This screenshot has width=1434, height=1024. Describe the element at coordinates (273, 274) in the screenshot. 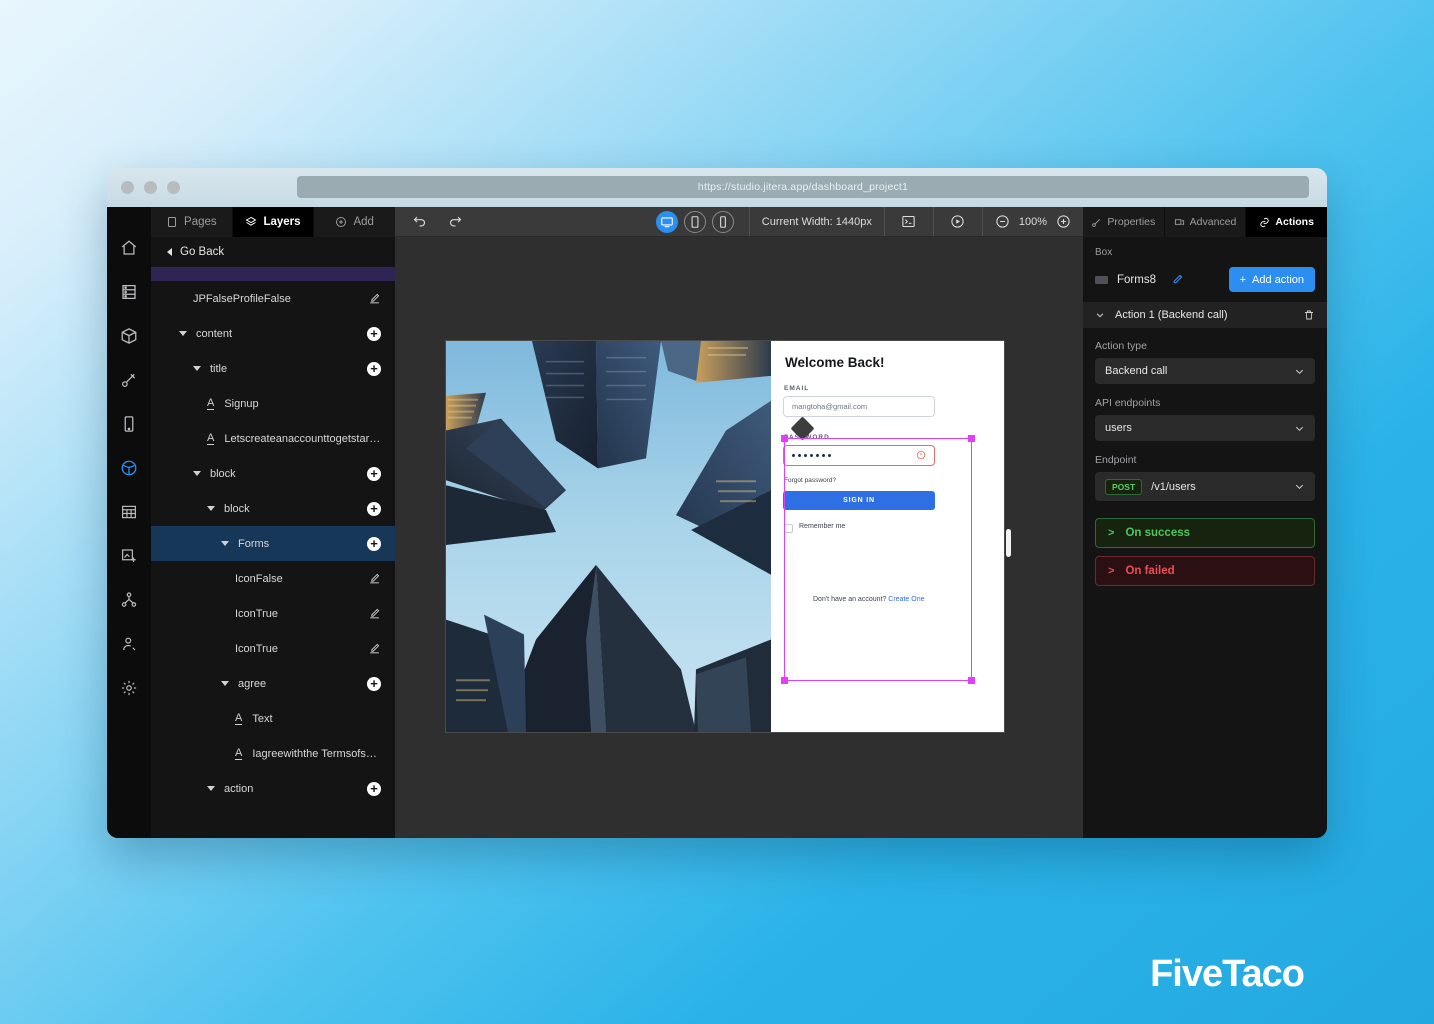

I see `layer-row-highlighted` at that location.